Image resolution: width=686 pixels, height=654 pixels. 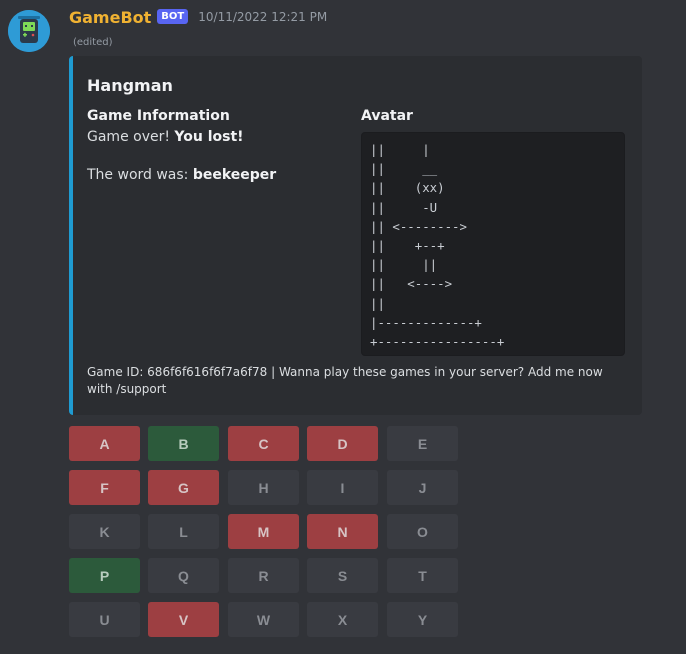 What do you see at coordinates (342, 619) in the screenshot?
I see `letter-button-x: X` at bounding box center [342, 619].